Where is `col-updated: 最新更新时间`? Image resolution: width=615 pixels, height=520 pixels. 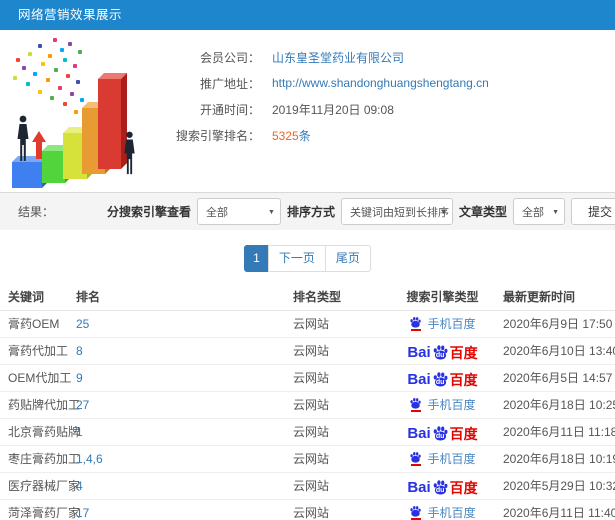 col-updated: 最新更新时间 is located at coordinates (555, 297).